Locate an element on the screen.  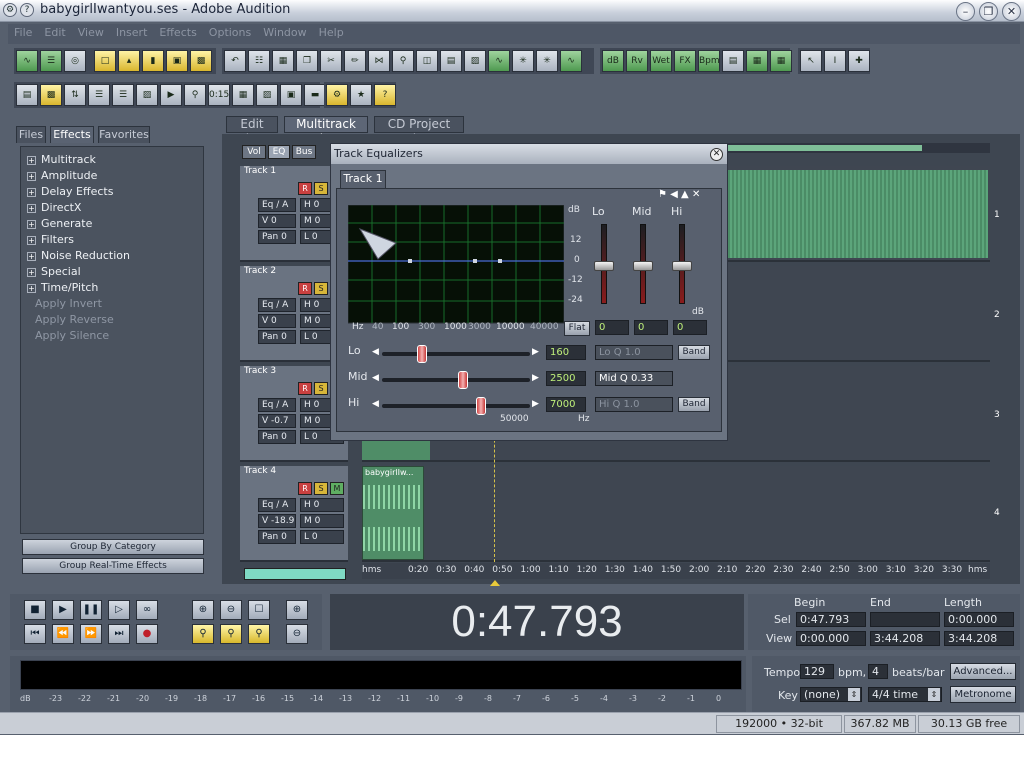
tree-item: + DirectX is located at coordinates (54, 207).